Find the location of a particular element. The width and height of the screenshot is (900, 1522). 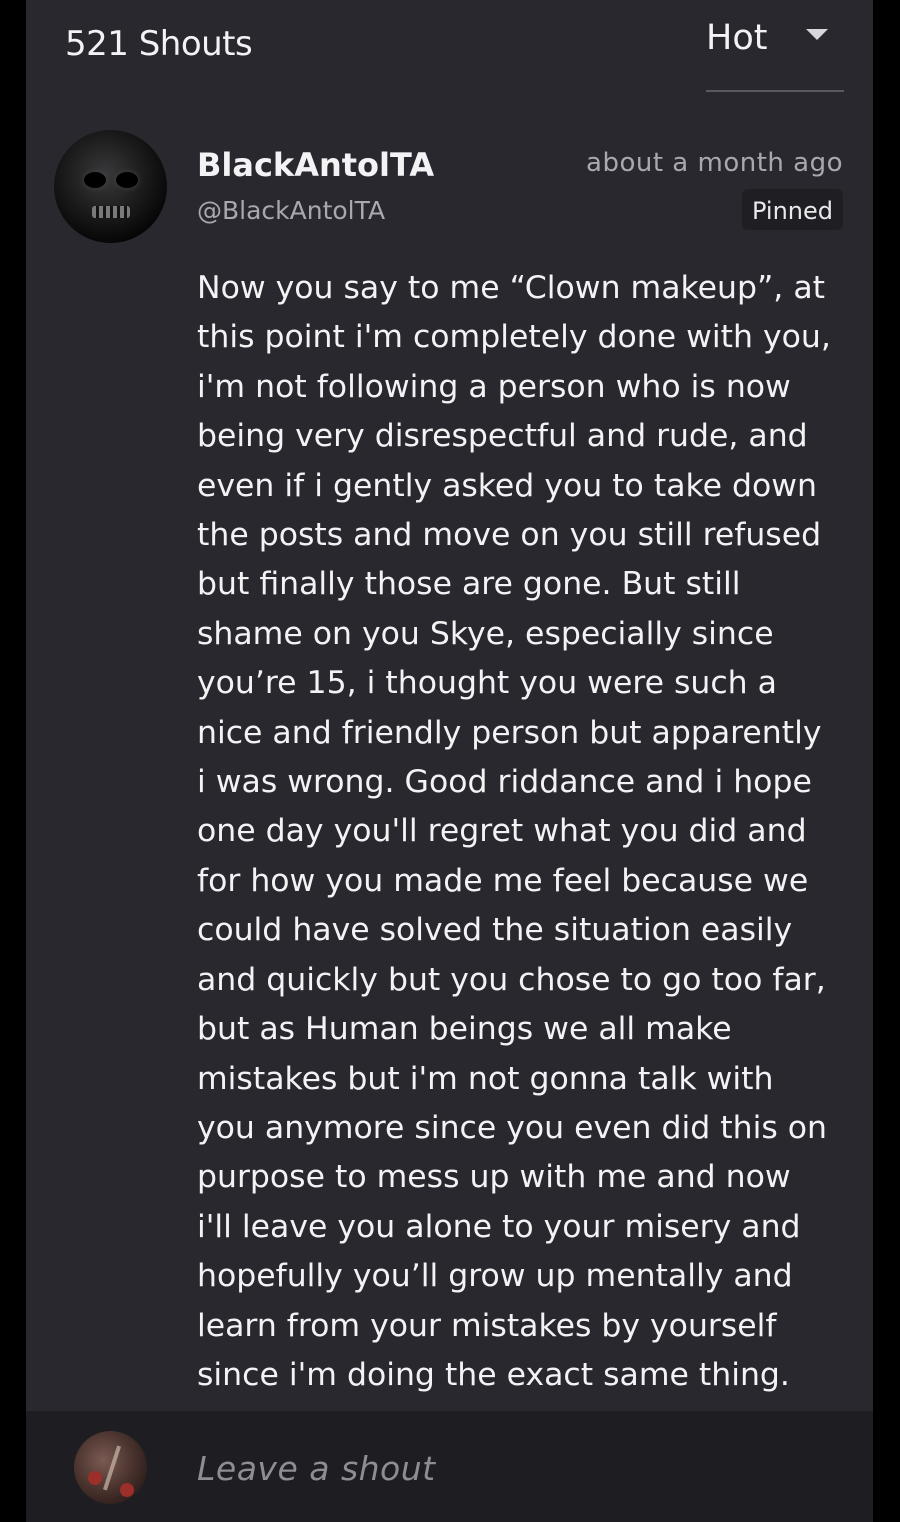

shout-body-line: being very disrespectful and rude, and is located at coordinates (502, 436).